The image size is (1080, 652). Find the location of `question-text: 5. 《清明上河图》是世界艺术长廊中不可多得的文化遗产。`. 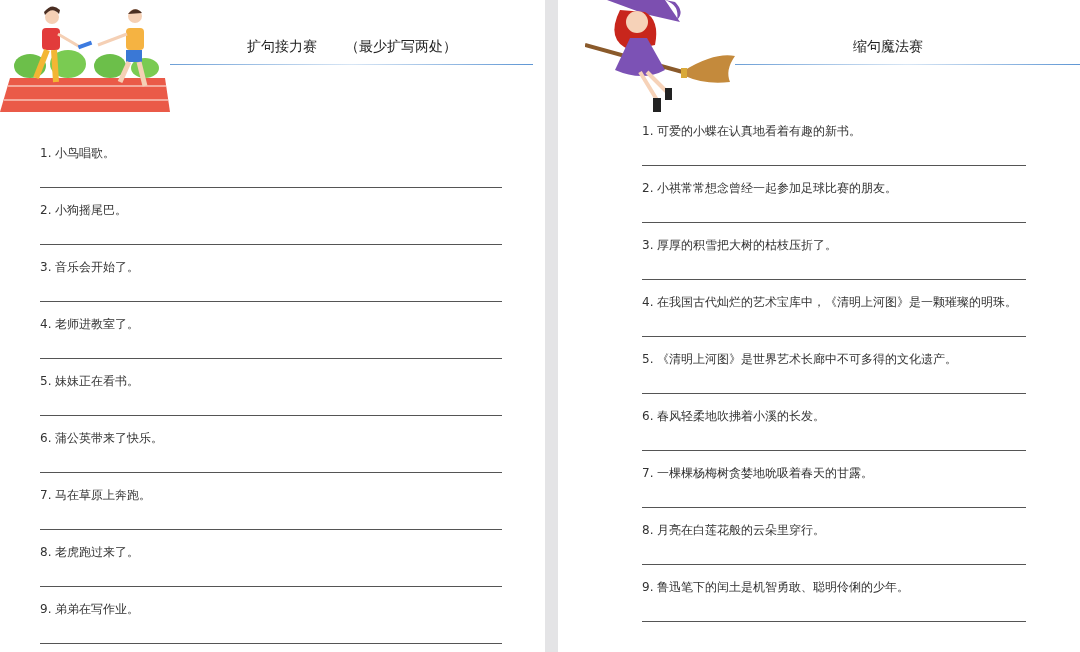

question-text: 5. 《清明上河图》是世界艺术长廊中不可多得的文化遗产。 is located at coordinates (800, 359).